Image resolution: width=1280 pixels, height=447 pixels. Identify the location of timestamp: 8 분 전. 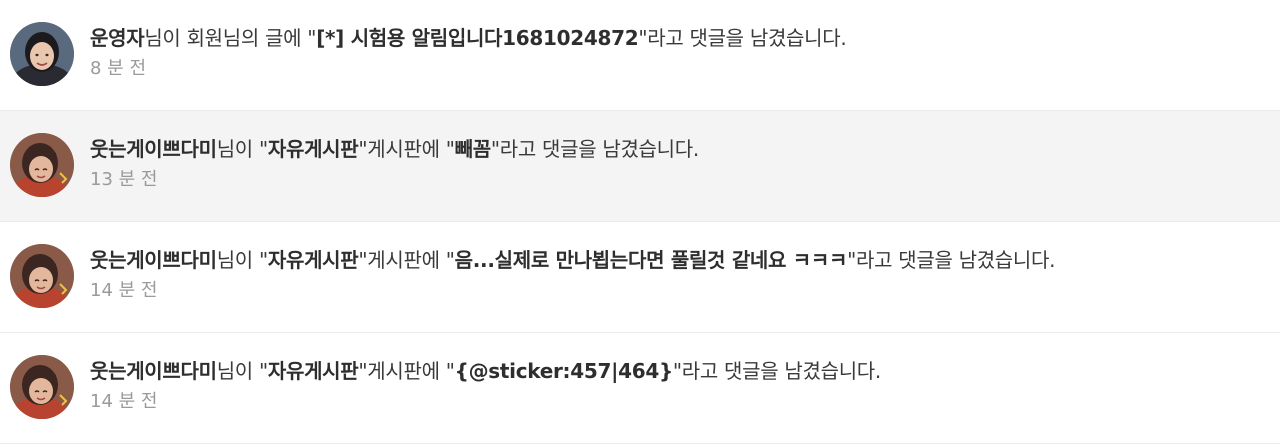
(118, 68).